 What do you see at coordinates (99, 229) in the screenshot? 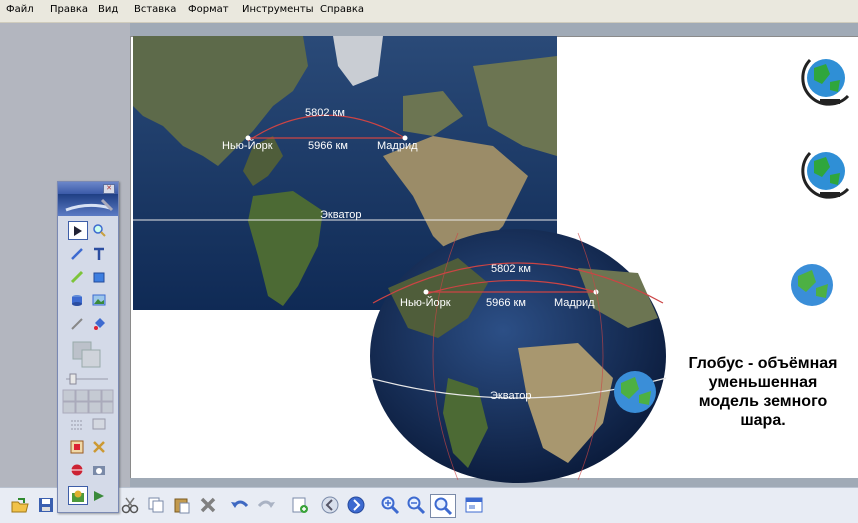
I see `zoom-icon` at bounding box center [99, 229].